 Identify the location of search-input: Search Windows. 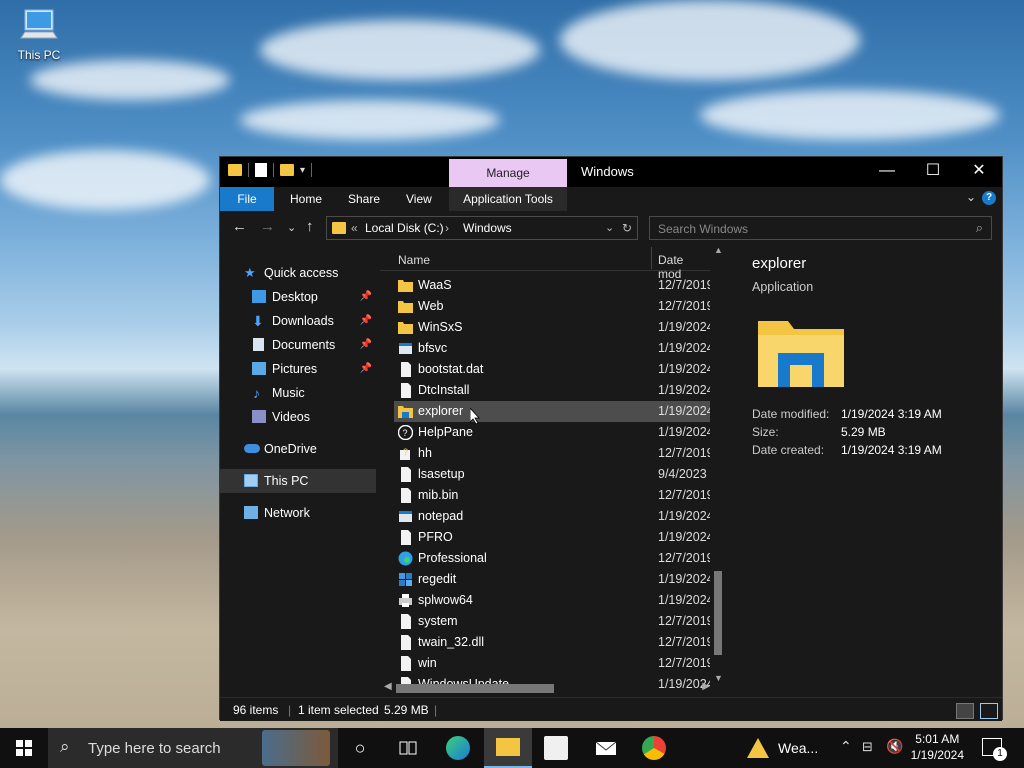
(703, 229).